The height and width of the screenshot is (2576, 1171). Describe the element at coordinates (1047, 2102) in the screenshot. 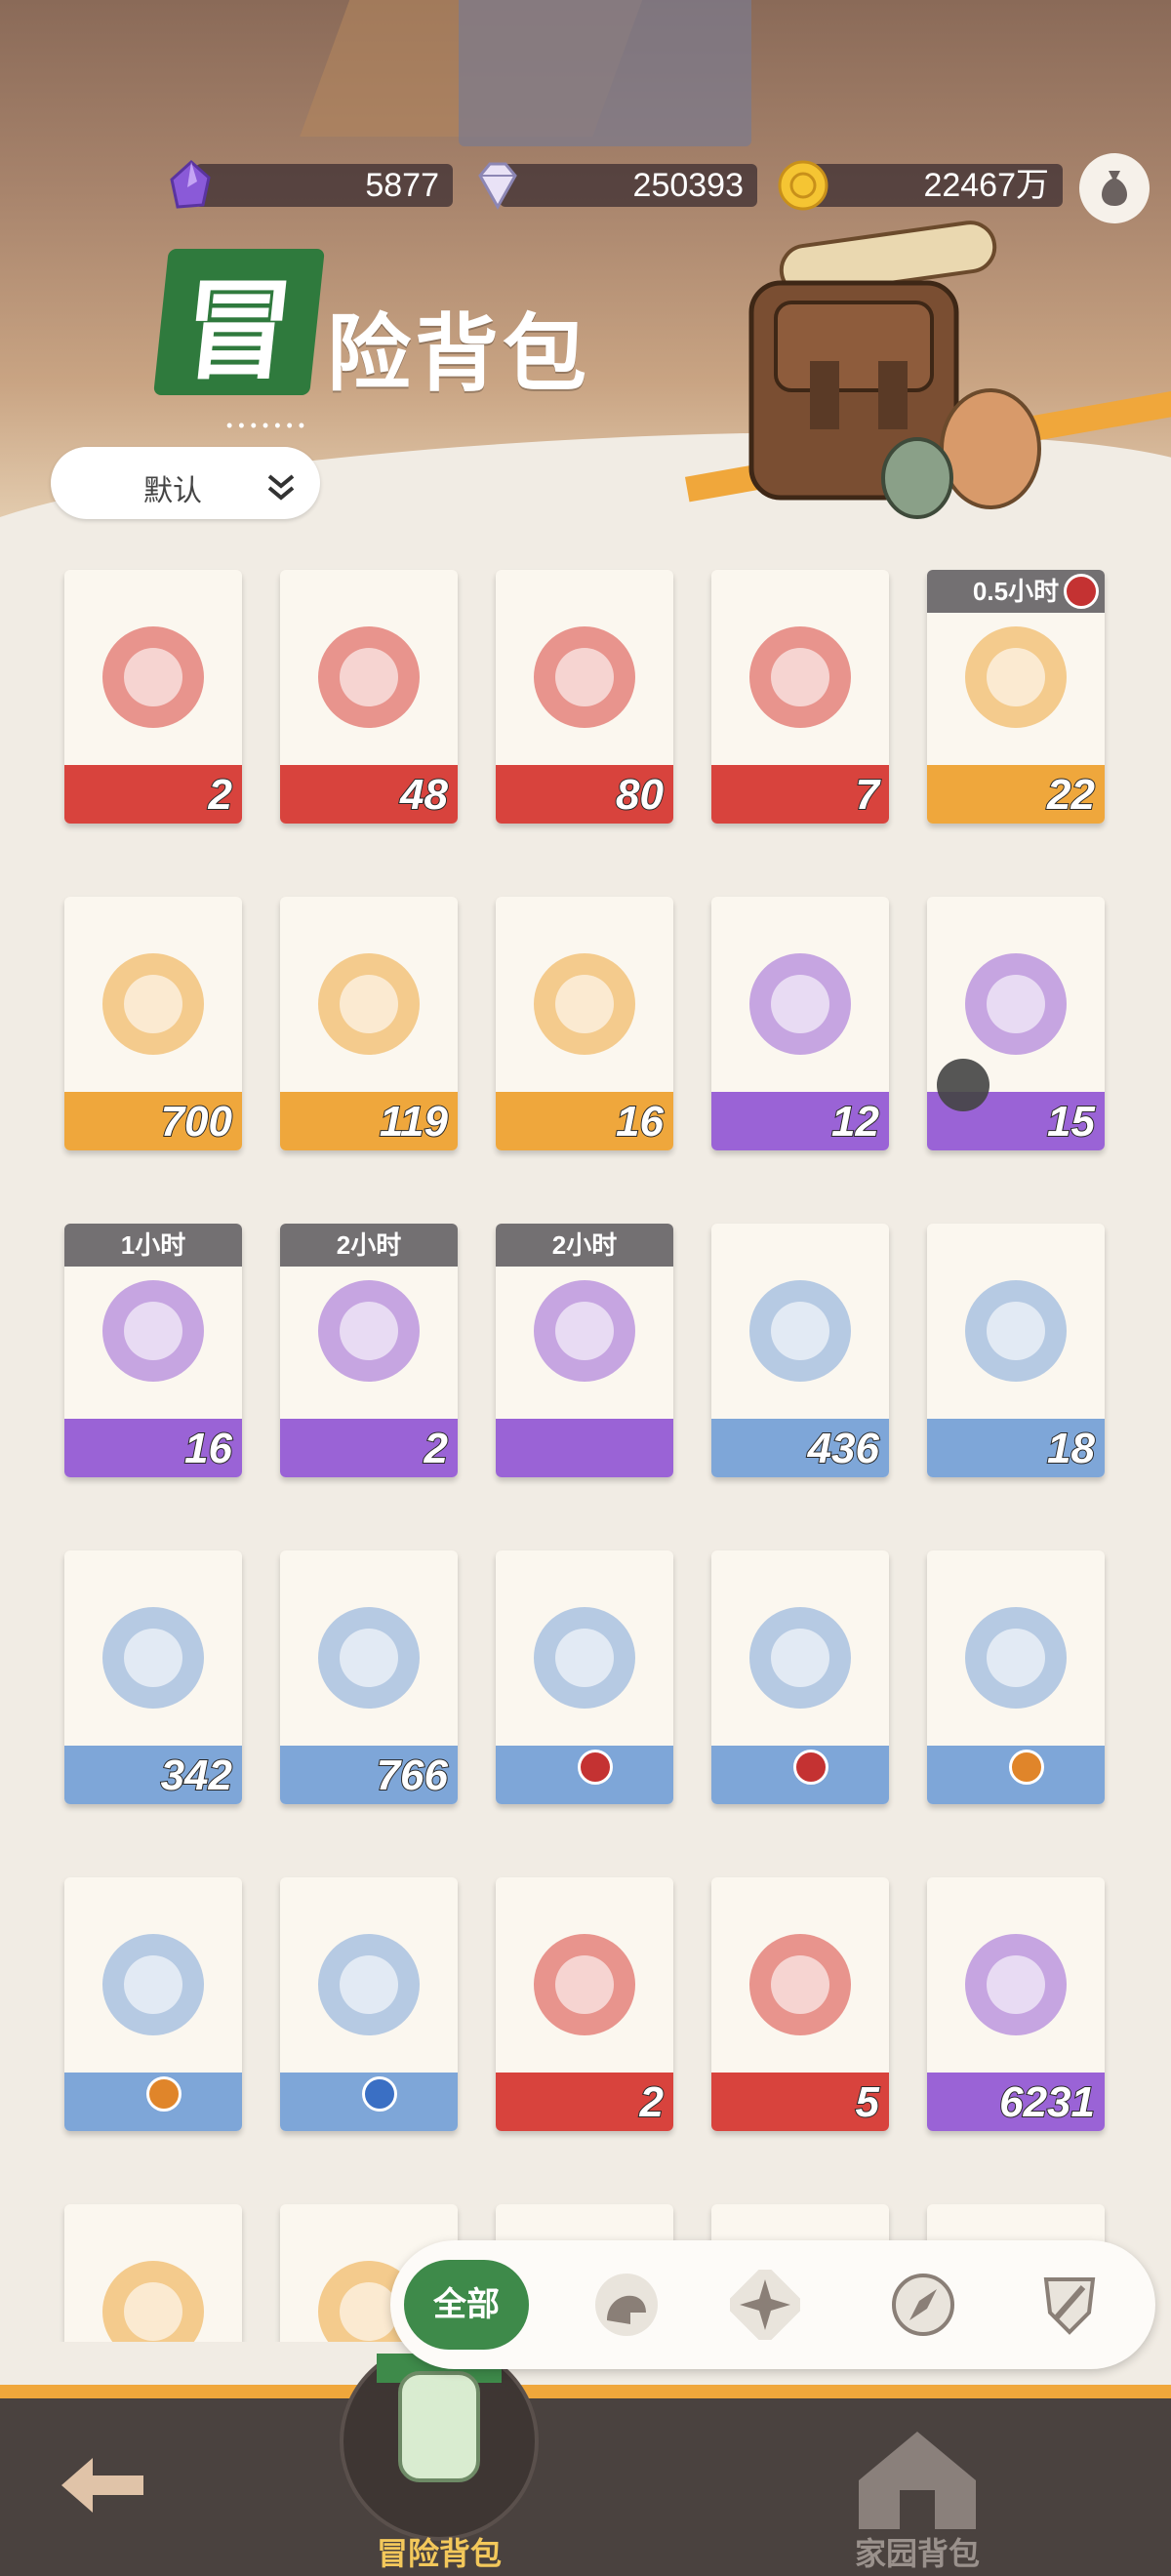

I see `item-quantity: 6231` at that location.